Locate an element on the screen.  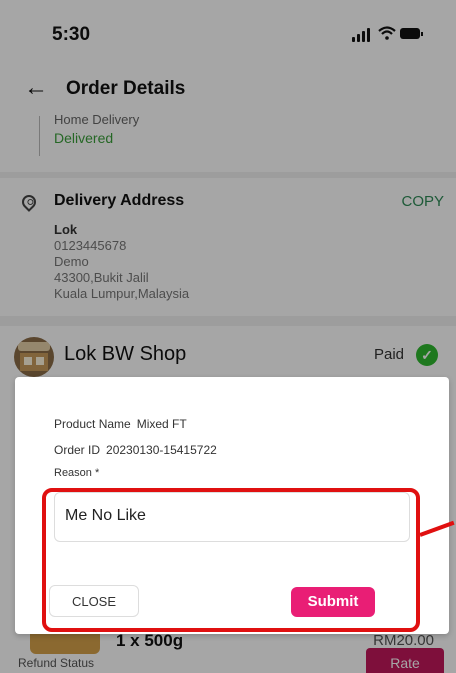
order-id-label: Order ID is located at coordinates (77, 450).